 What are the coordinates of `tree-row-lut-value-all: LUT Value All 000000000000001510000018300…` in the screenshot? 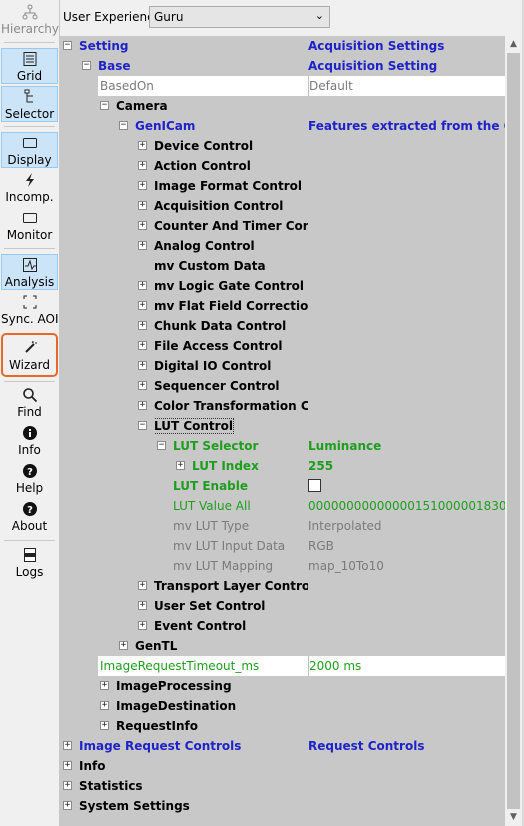 It's located at (282, 506).